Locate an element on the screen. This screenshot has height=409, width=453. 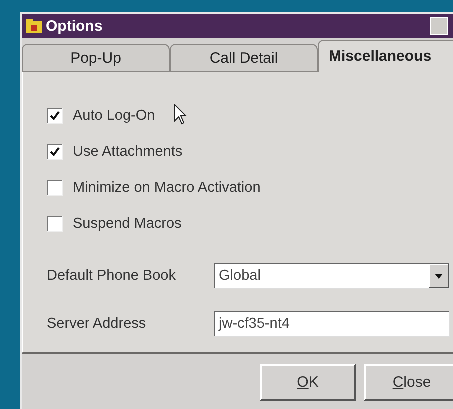
tab: Miscellaneous is located at coordinates (385, 56).